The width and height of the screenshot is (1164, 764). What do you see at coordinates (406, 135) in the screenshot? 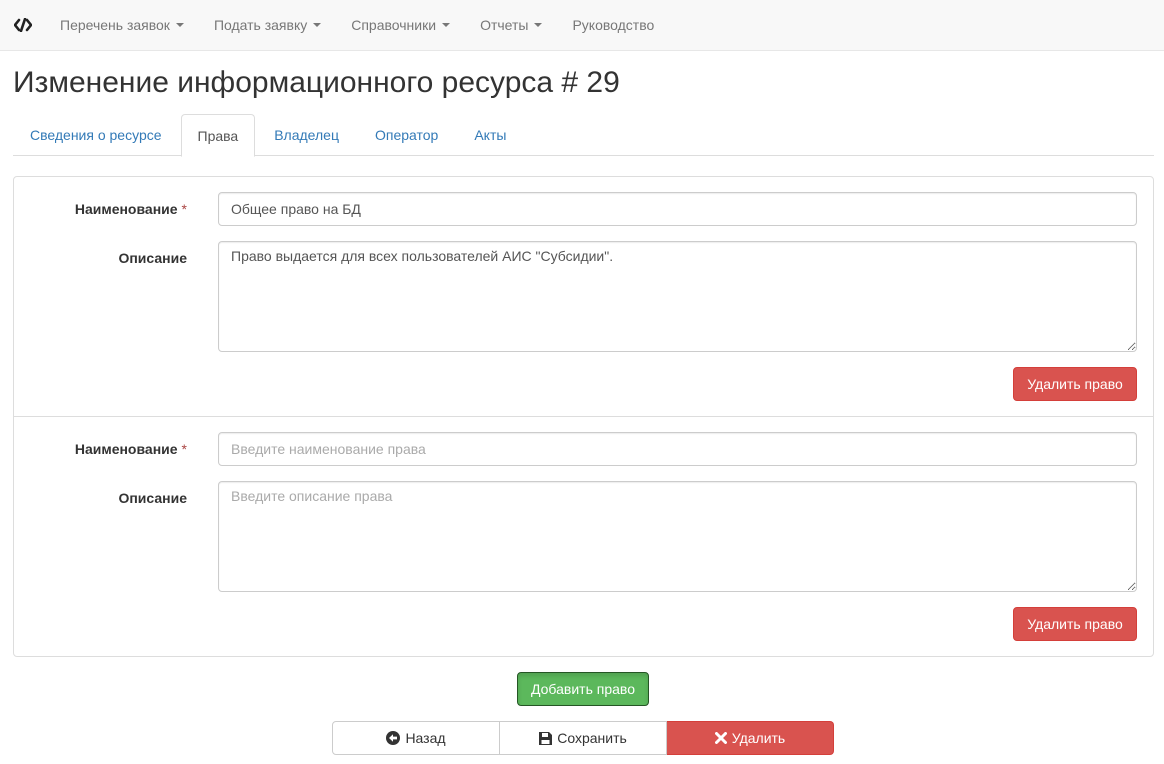
I see `tab-operator: Оператор` at bounding box center [406, 135].